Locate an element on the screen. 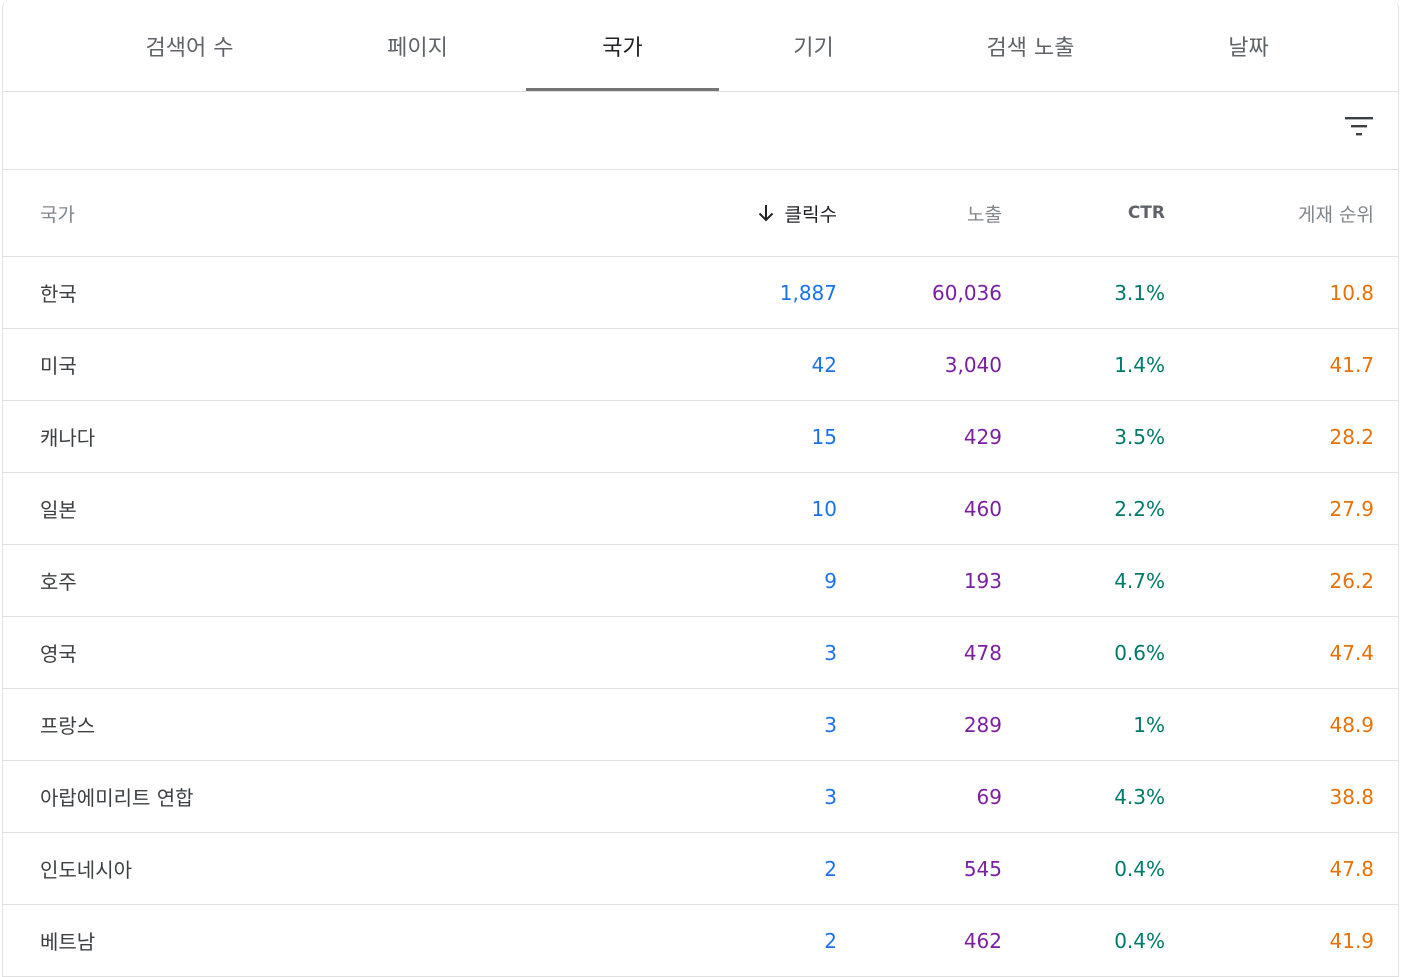  cell-impressions: 193 is located at coordinates (982, 580).